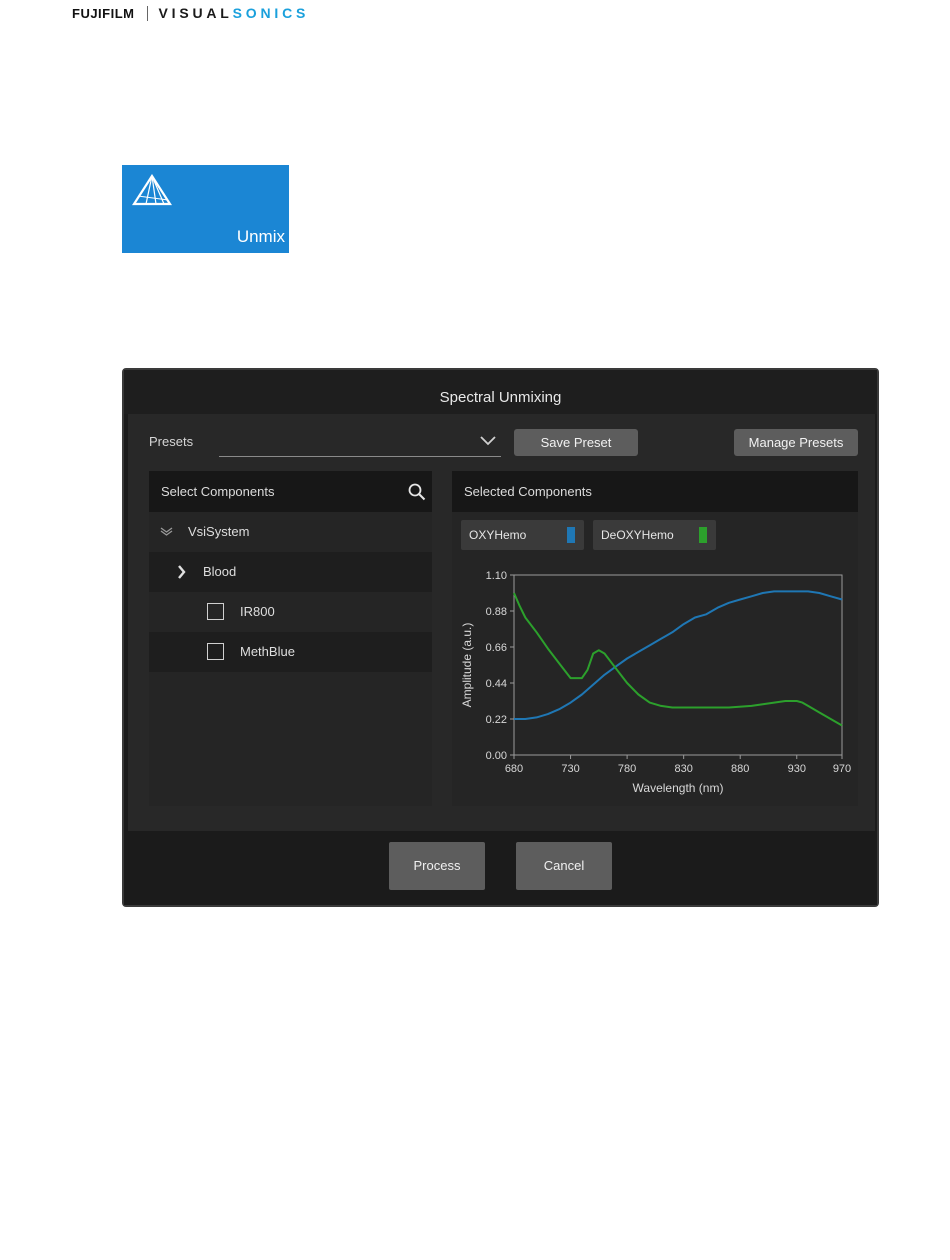 This screenshot has height=1260, width=950. Describe the element at coordinates (496, 720) in the screenshot. I see `y-tick-label: 0.22` at that location.